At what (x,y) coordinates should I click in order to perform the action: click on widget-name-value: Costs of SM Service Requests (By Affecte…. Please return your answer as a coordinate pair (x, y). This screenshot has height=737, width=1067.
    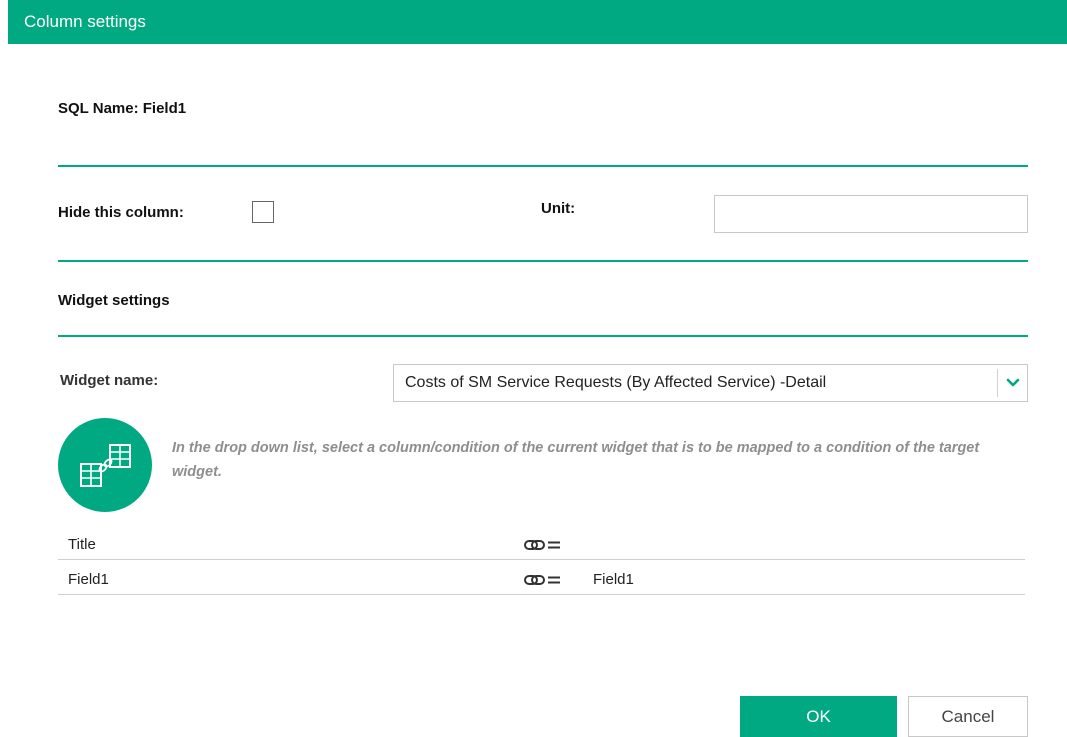
    Looking at the image, I should click on (616, 382).